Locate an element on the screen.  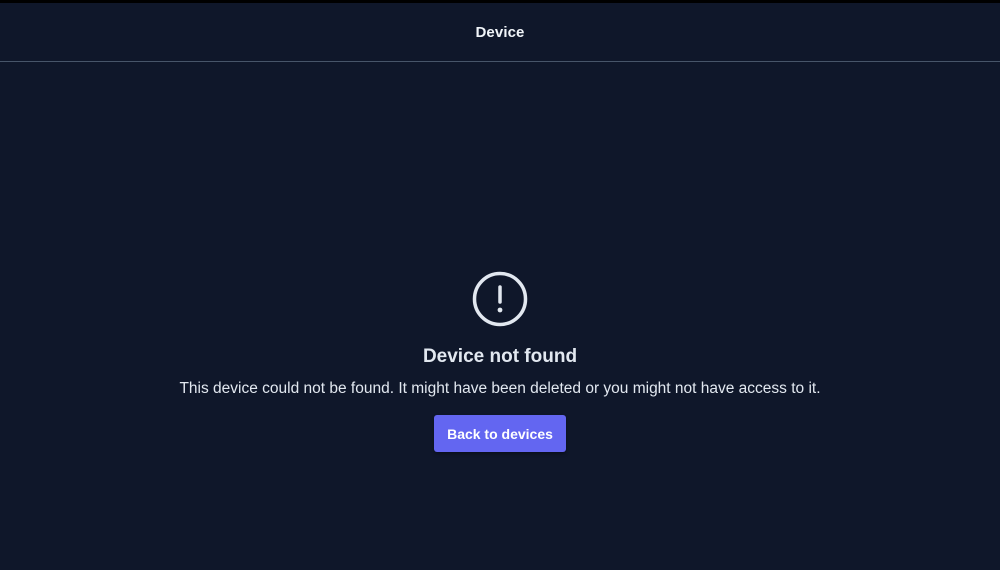
page-title: Device is located at coordinates (500, 32).